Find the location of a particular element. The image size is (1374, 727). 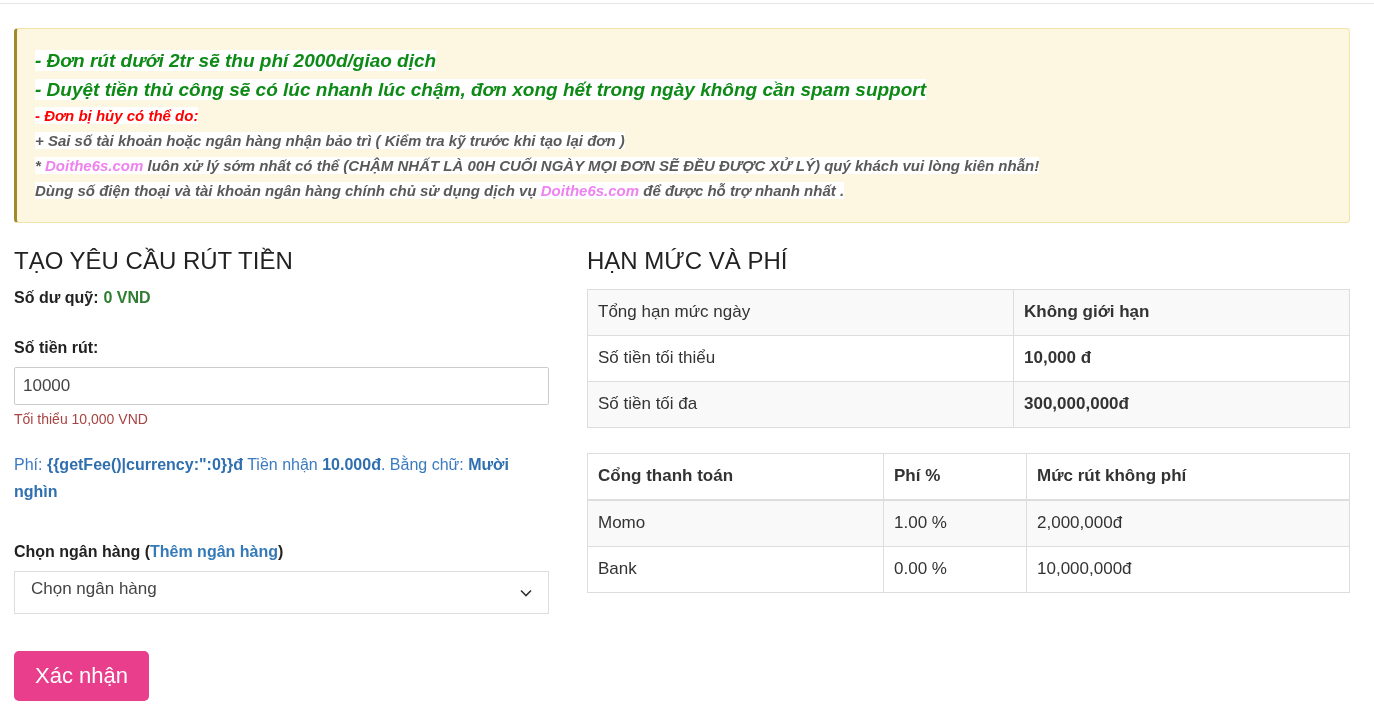

amount-label: Số tiền rút: is located at coordinates (56, 347).